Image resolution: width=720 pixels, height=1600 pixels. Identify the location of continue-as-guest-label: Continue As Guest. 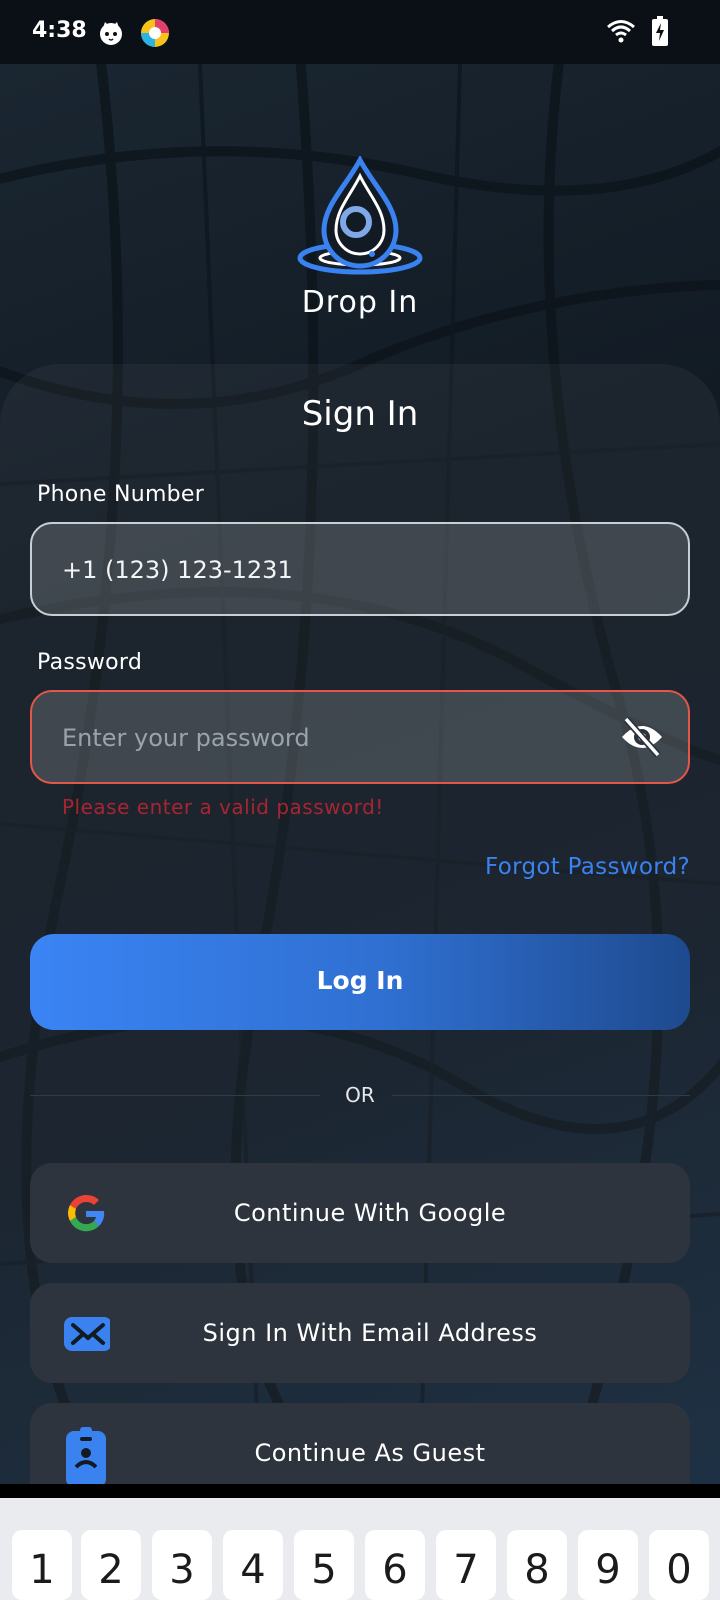
(370, 1453).